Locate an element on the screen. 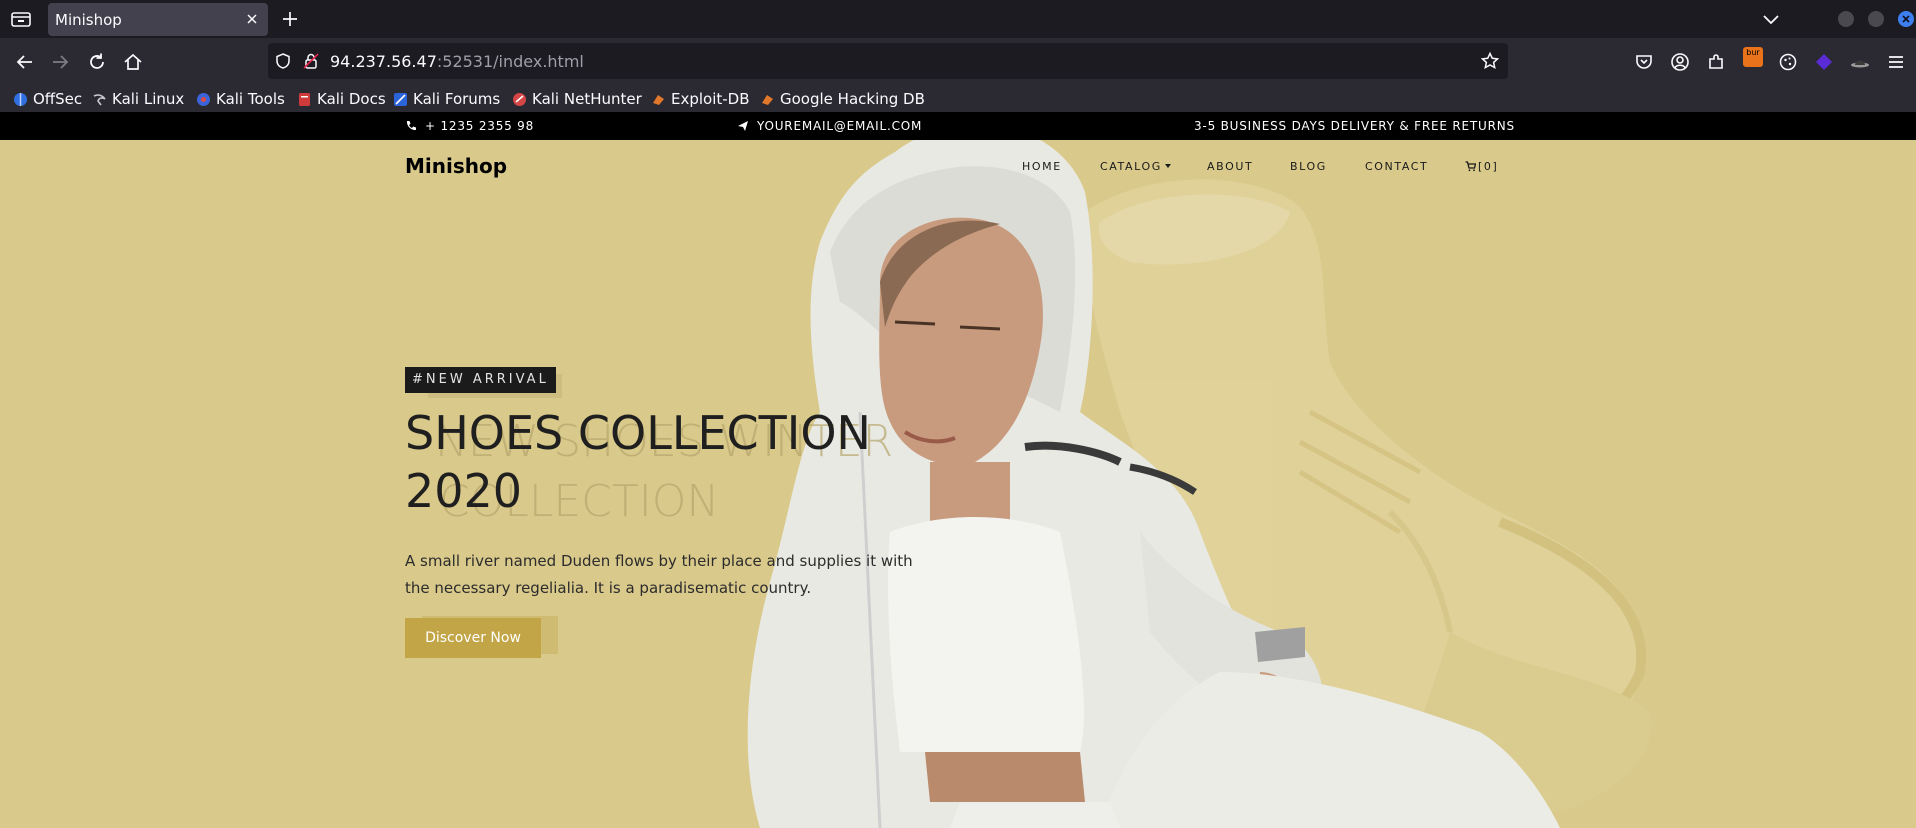  bookmark-kali-linux: Kali Linux is located at coordinates (138, 99).